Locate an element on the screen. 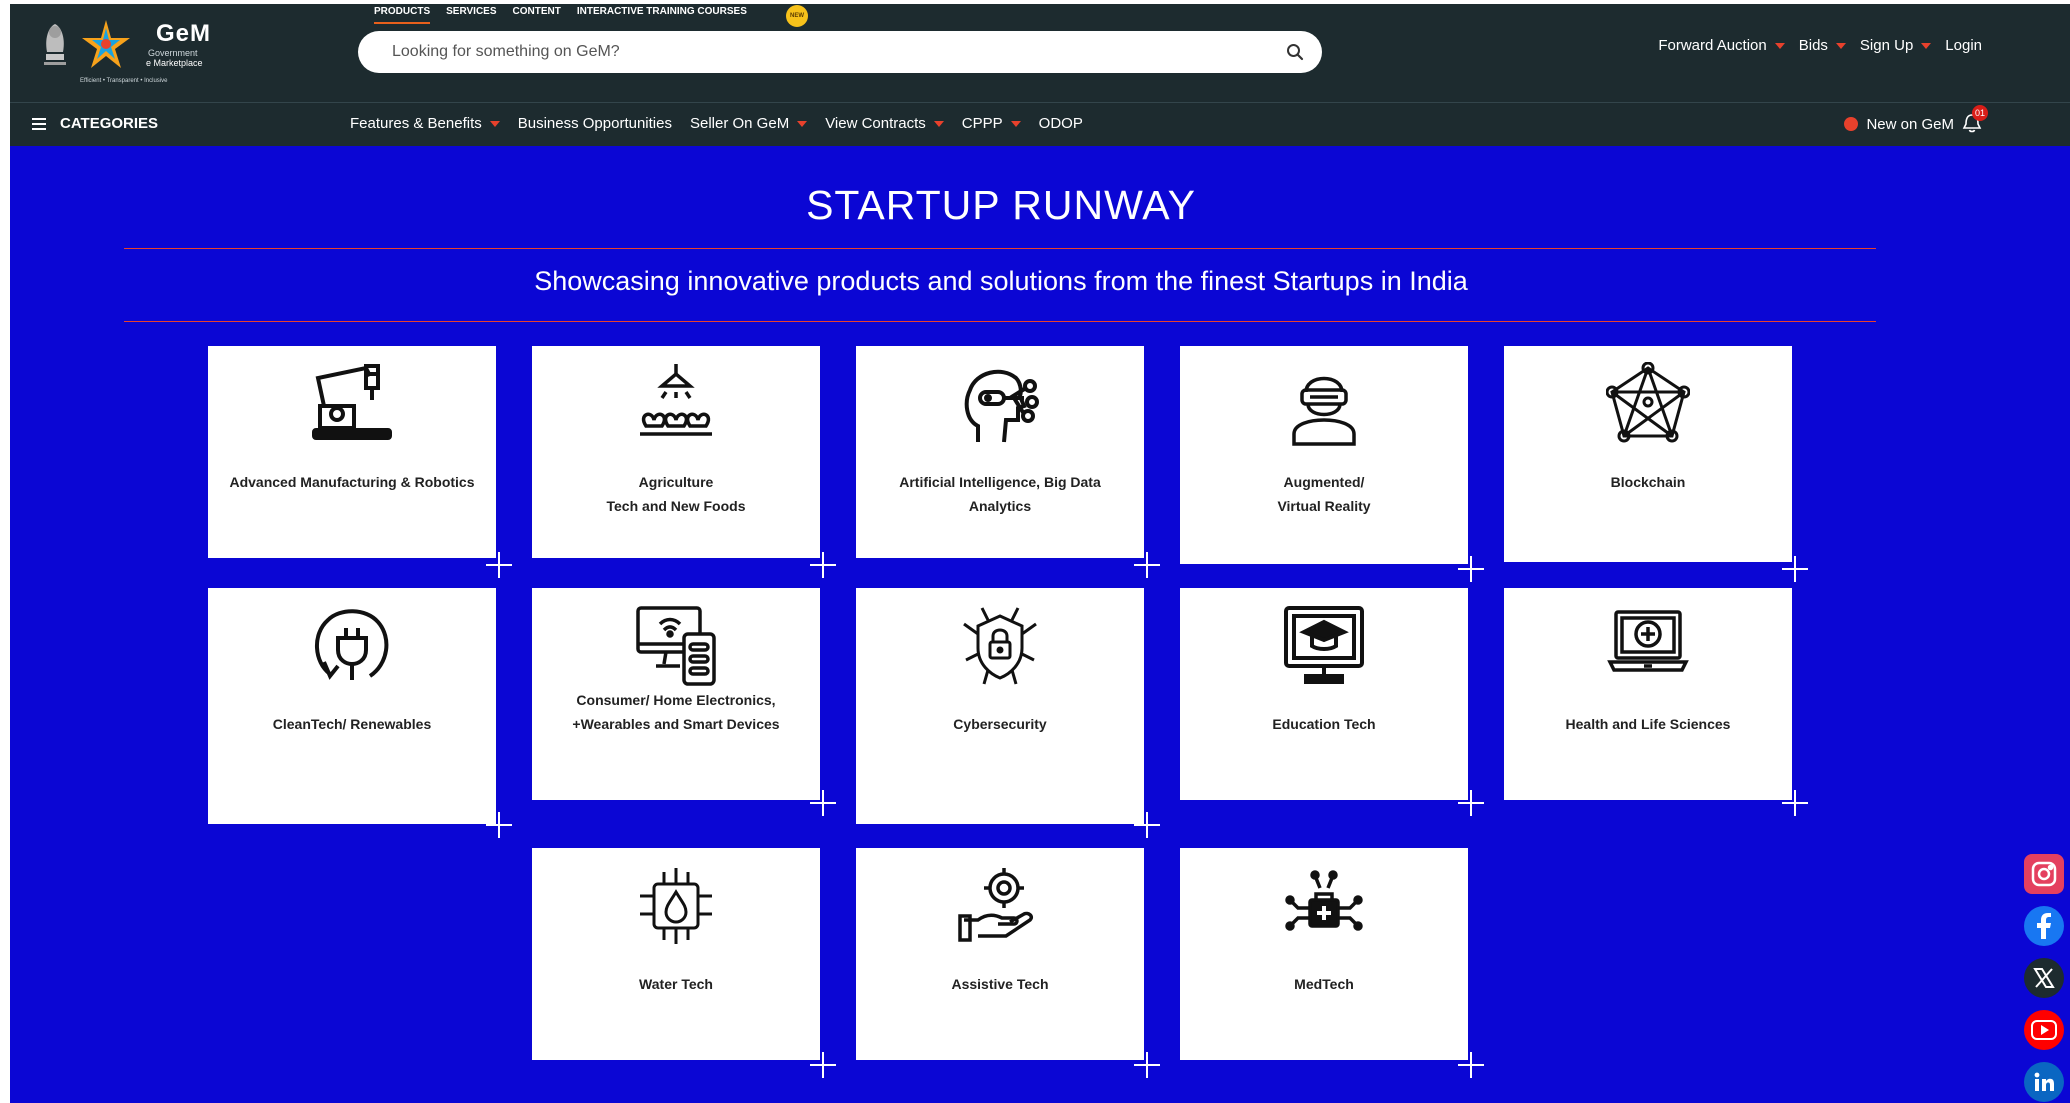  forward-auction-menu: Forward Auction is located at coordinates (1721, 45).